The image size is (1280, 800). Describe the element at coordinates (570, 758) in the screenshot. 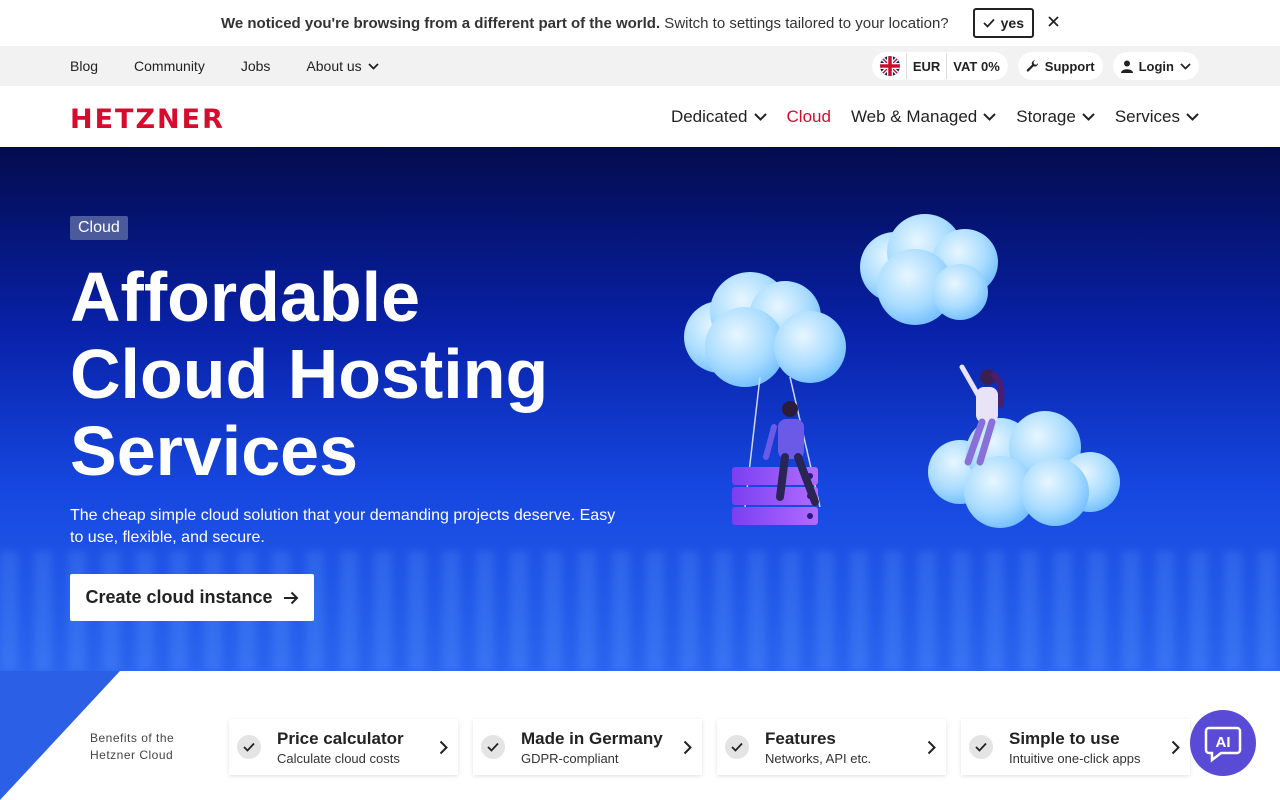

I see `benefit-card-subtitle: GDPR-compliant` at that location.